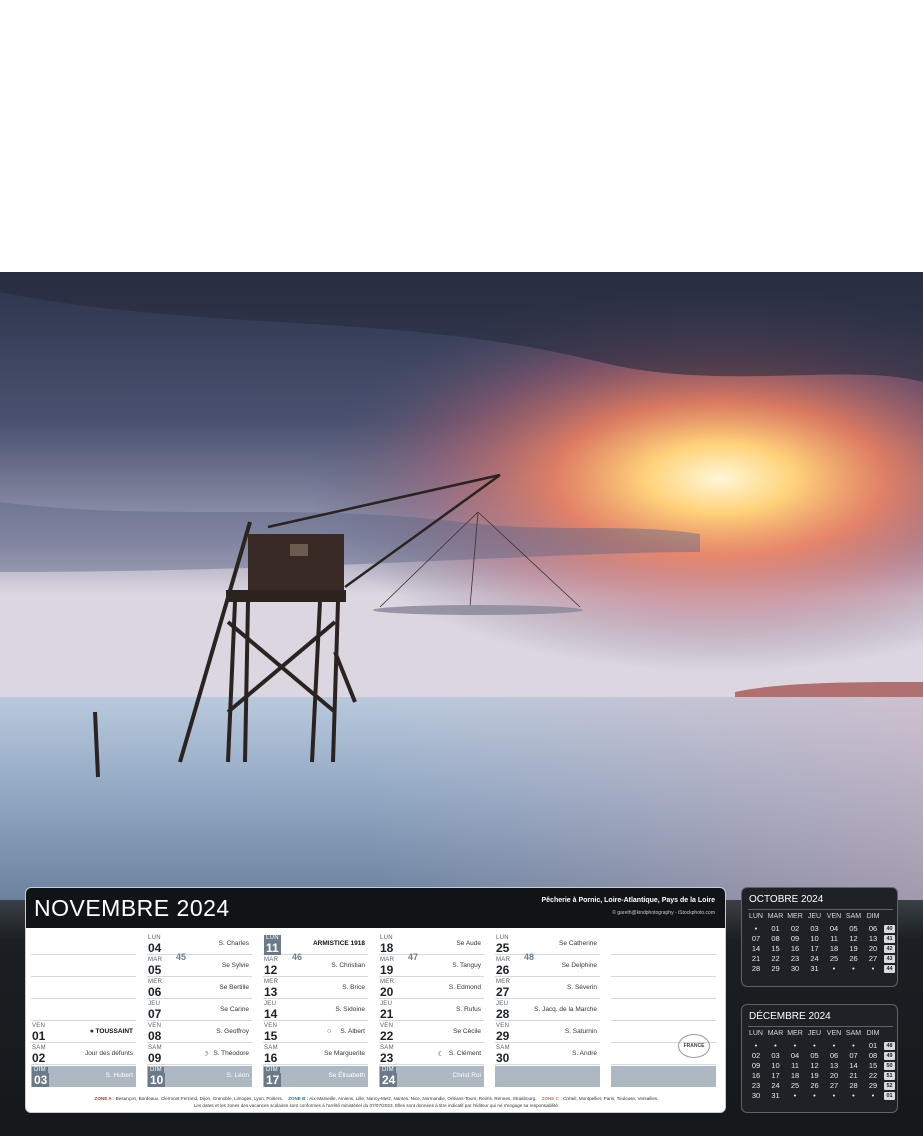 The height and width of the screenshot is (1136, 923). I want to click on day-number: 23, so click(387, 1058).